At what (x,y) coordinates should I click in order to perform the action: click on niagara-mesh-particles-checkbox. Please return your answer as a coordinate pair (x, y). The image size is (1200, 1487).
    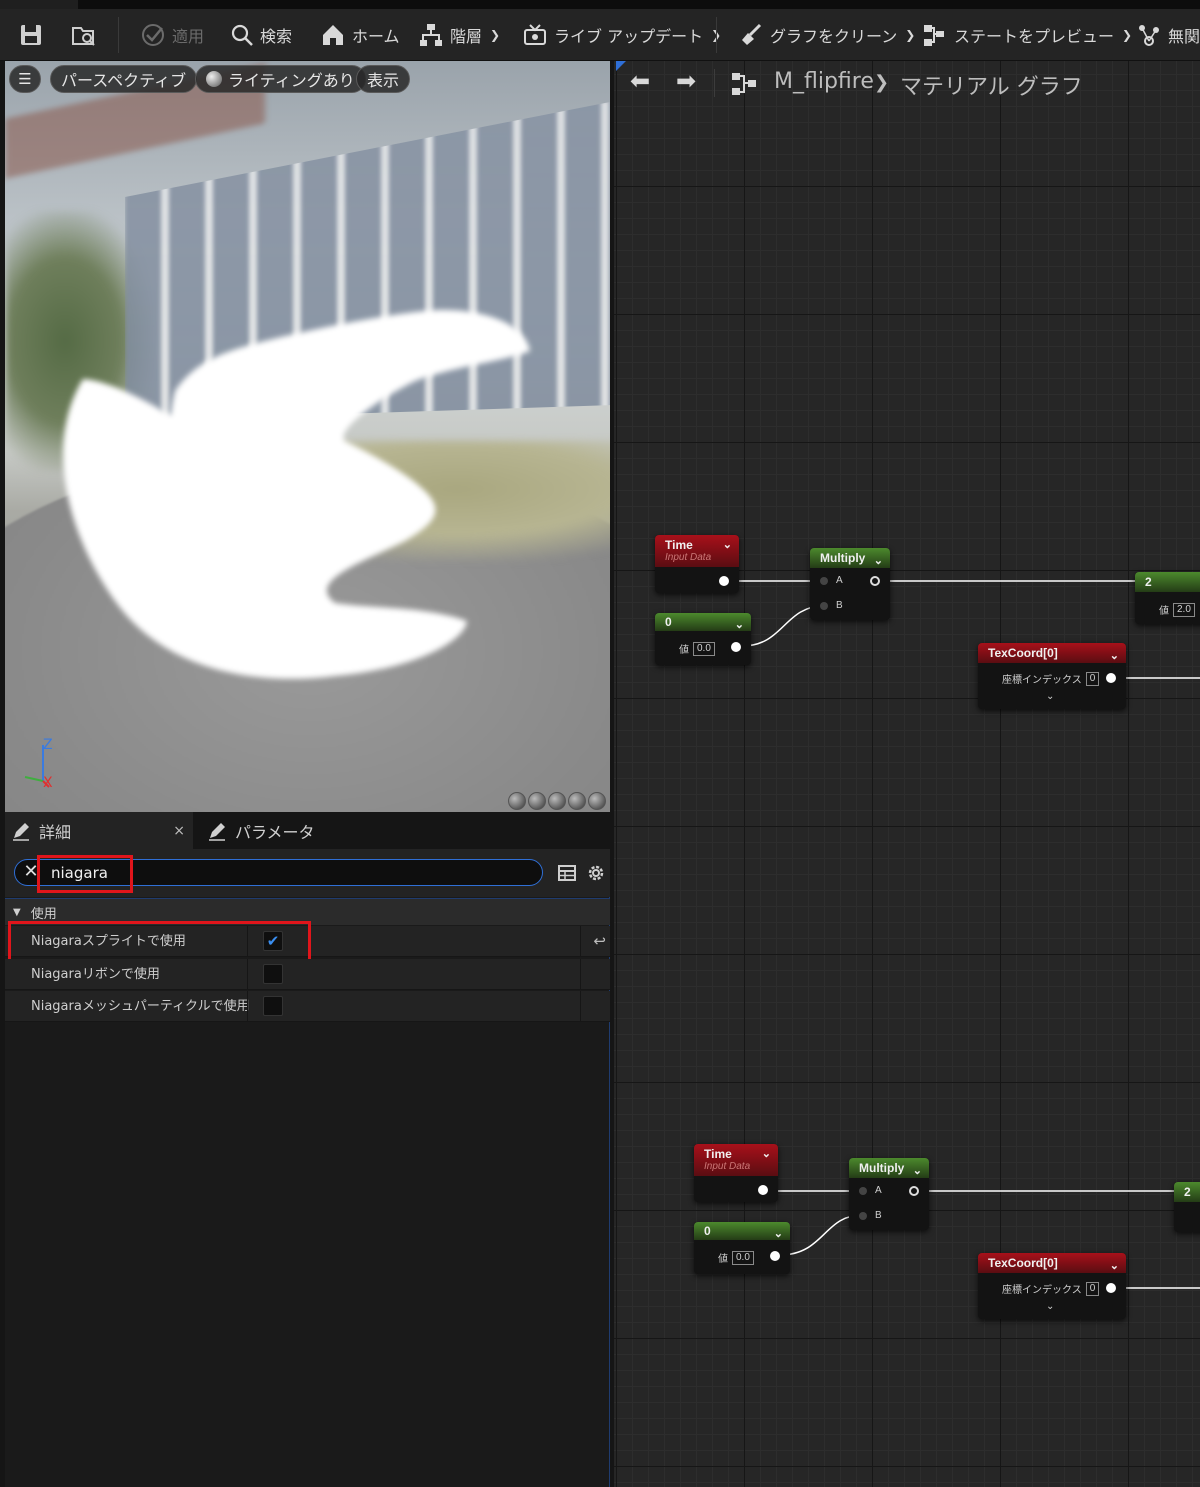
    Looking at the image, I should click on (273, 1006).